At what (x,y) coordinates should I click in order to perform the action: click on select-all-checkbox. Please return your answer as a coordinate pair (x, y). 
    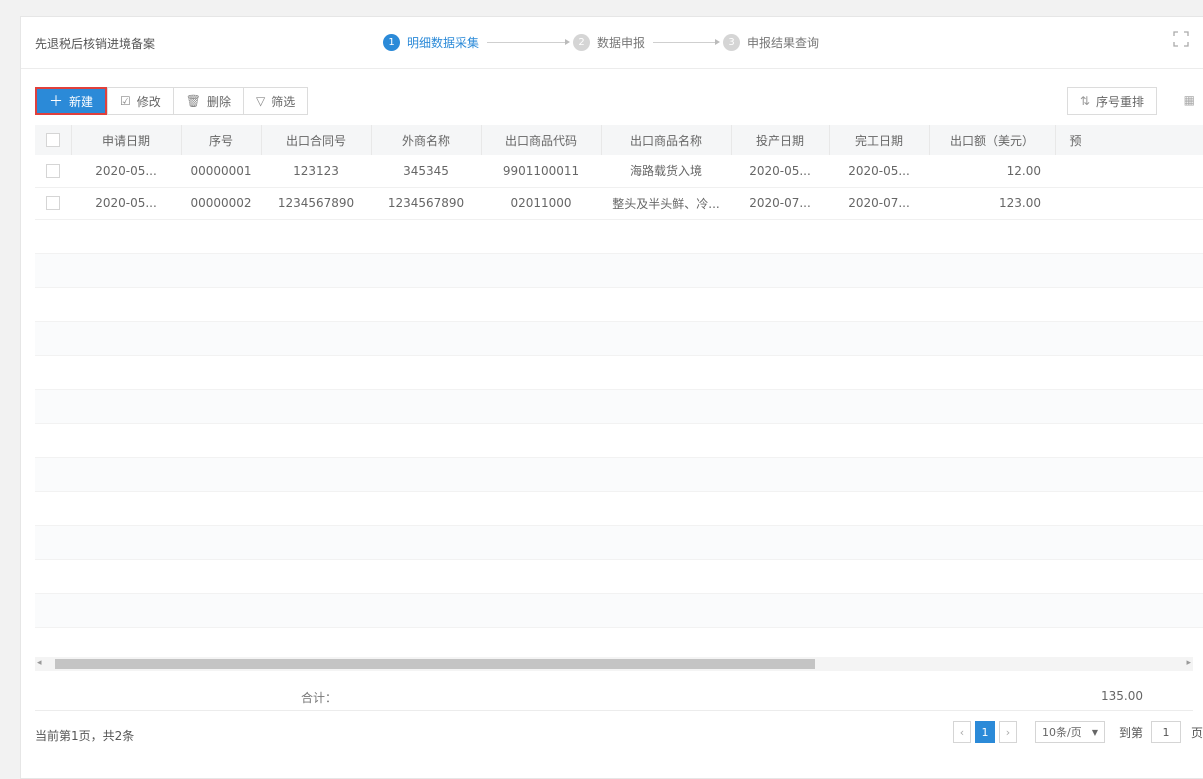
    Looking at the image, I should click on (52, 140).